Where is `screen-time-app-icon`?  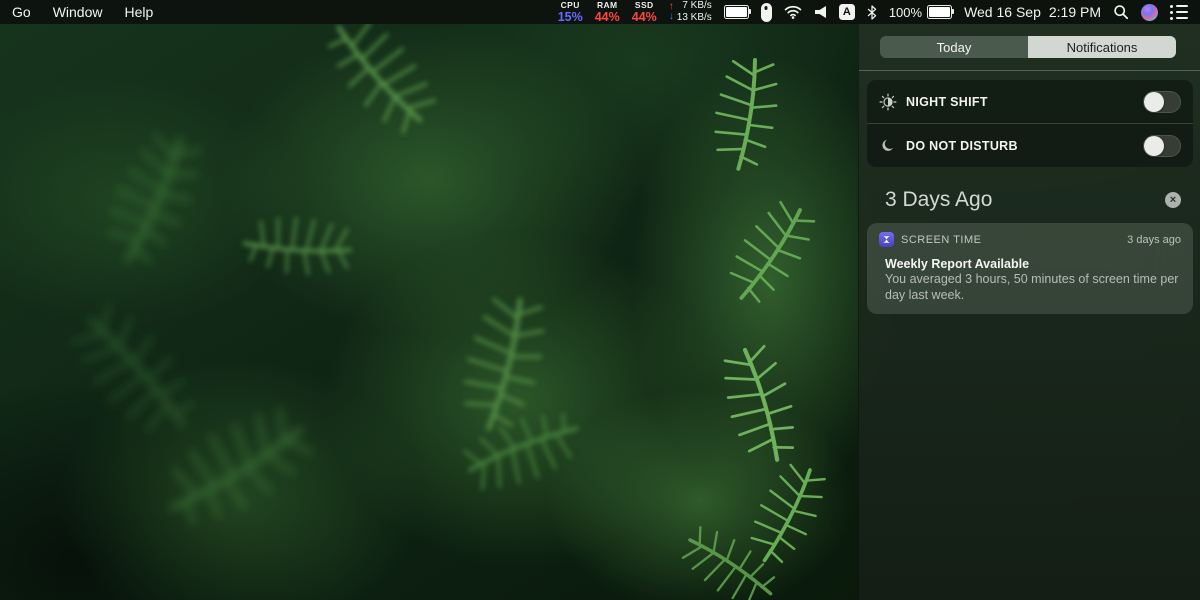
screen-time-app-icon is located at coordinates (886, 239).